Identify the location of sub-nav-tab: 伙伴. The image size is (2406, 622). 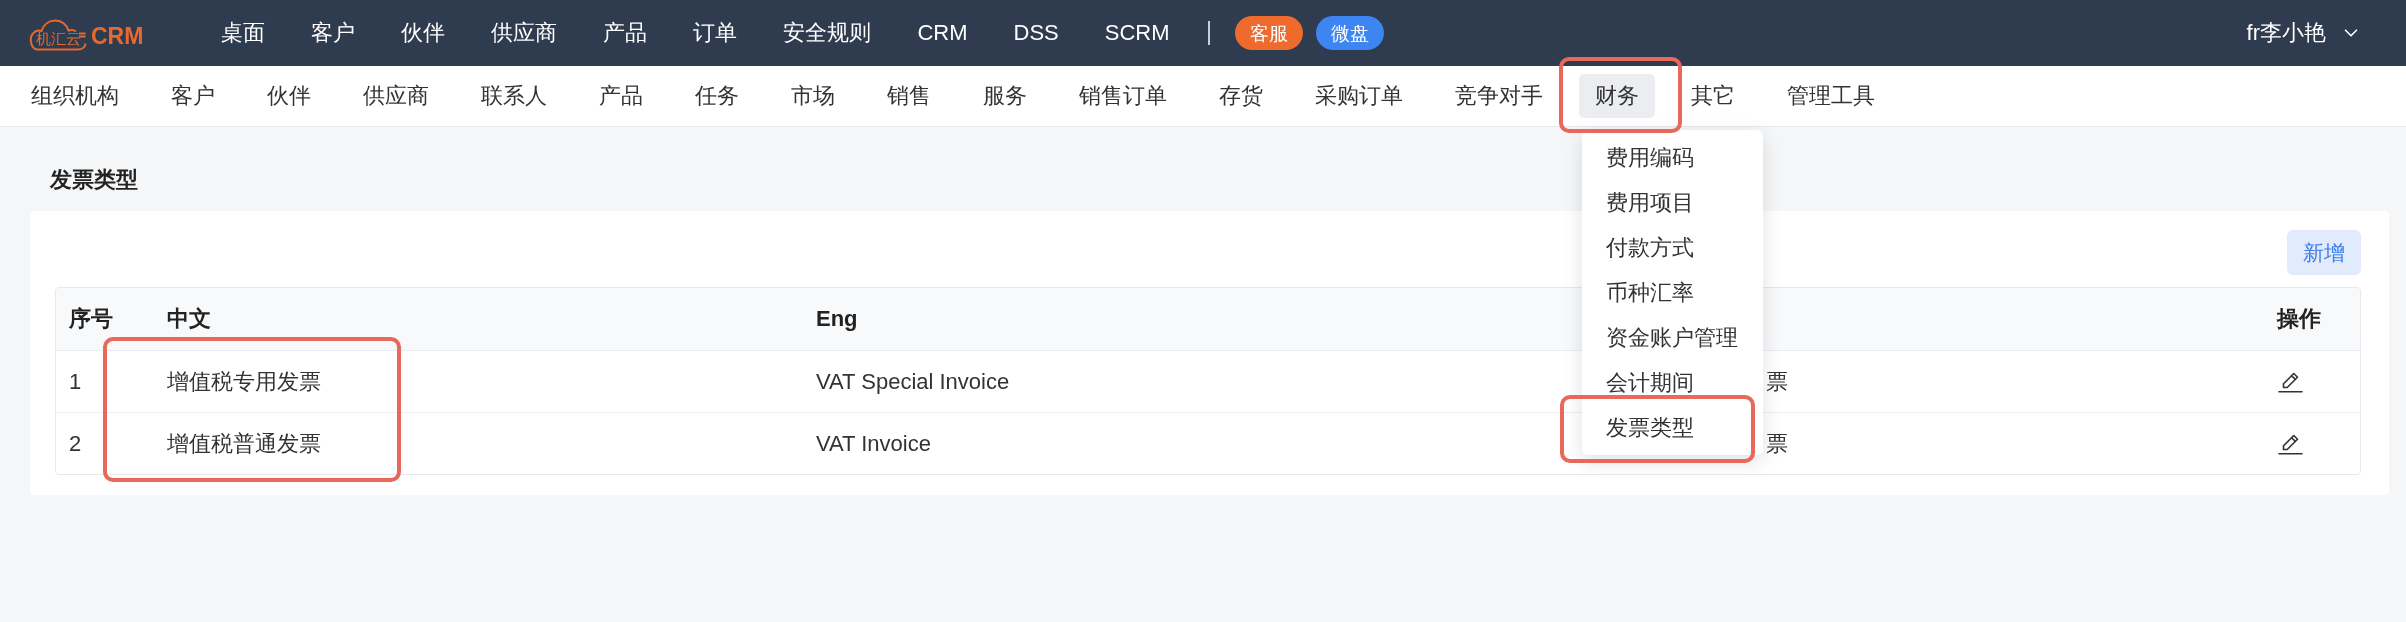
(289, 96).